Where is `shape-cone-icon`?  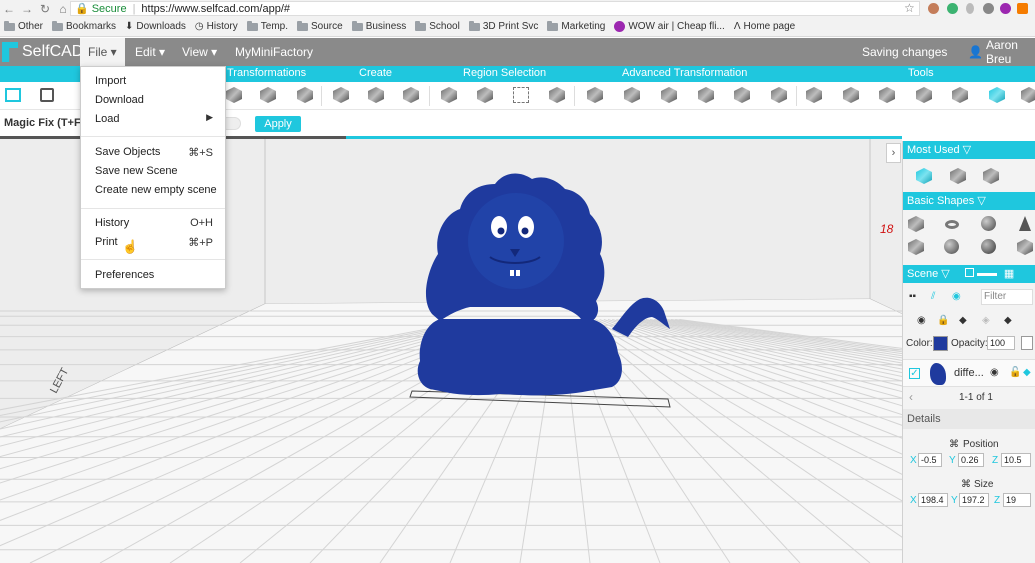 shape-cone-icon is located at coordinates (1025, 224).